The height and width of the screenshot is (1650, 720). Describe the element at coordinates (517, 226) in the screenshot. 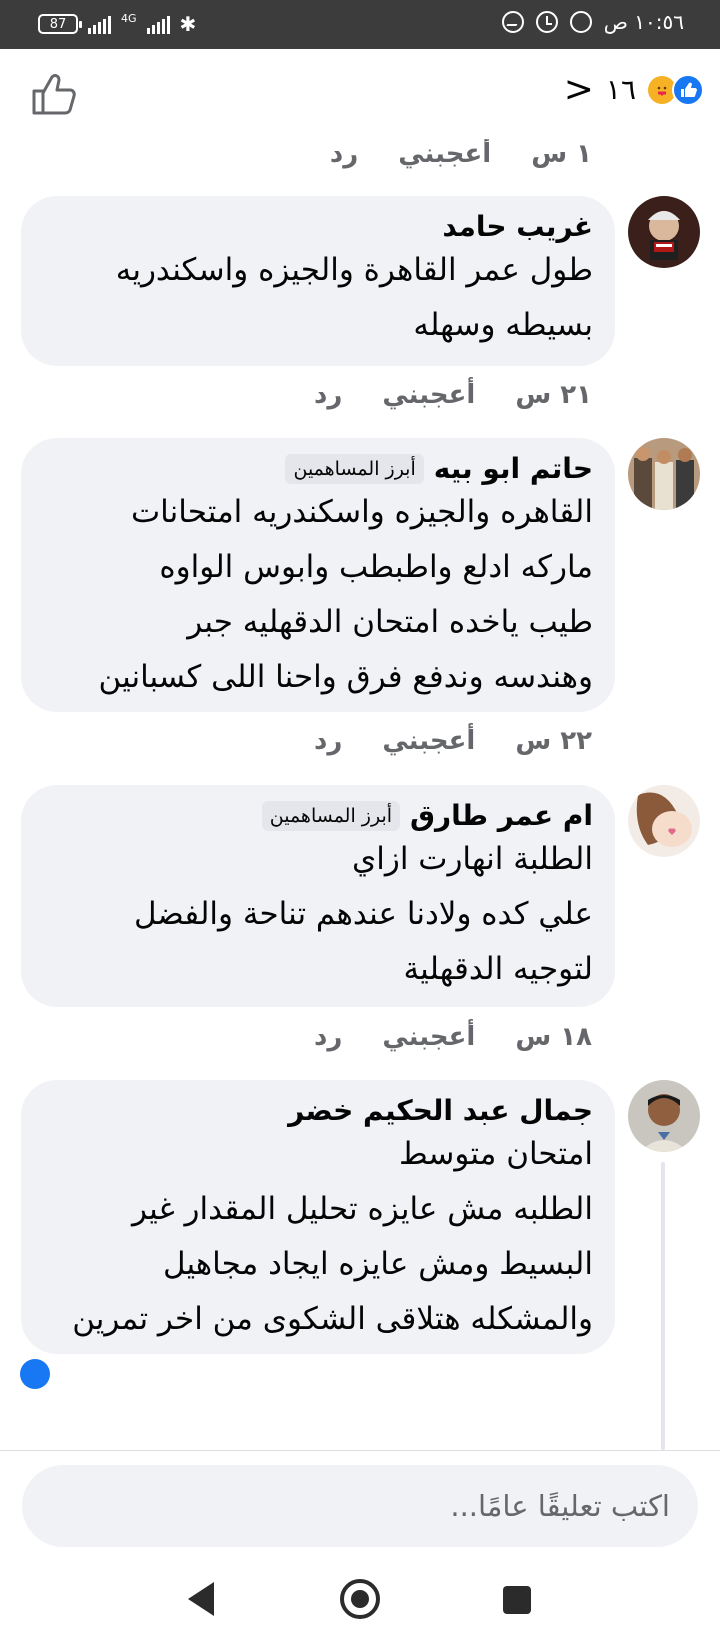

I see `comment-author: غريب حامد` at that location.